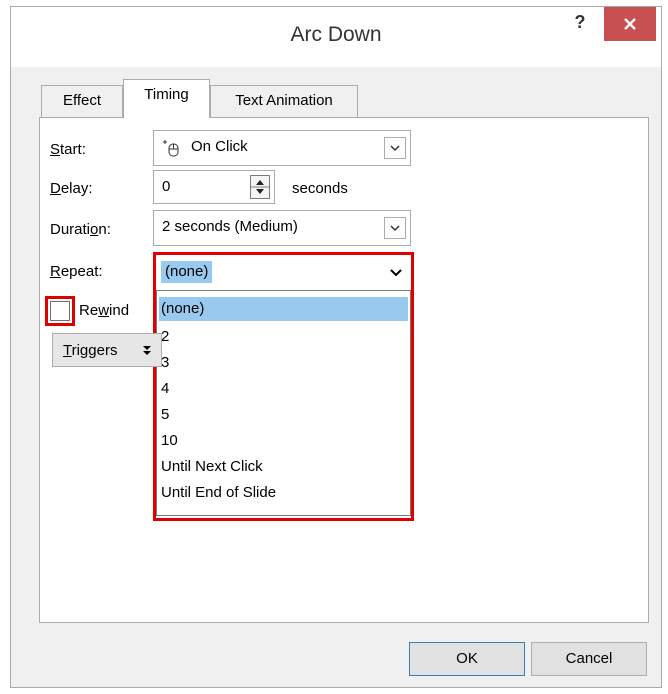 The width and height of the screenshot is (668, 694). Describe the element at coordinates (282, 148) in the screenshot. I see `start-select: On Click` at that location.